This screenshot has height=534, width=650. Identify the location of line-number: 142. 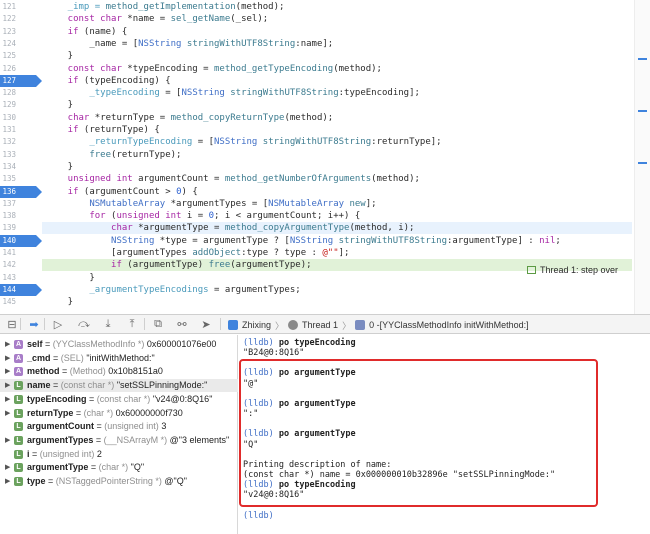
(17, 265).